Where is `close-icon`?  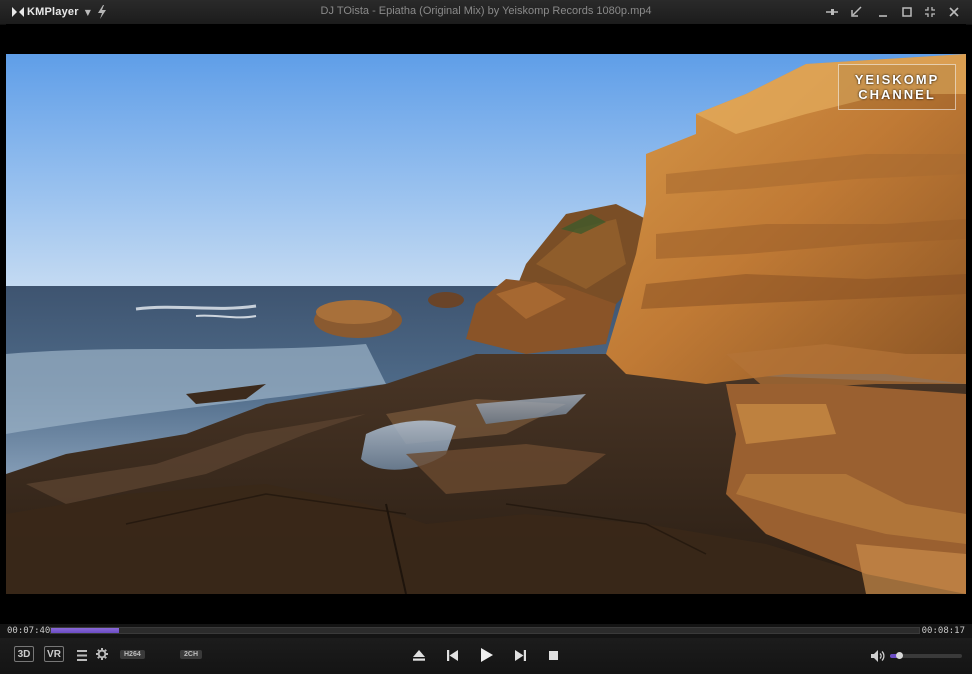 close-icon is located at coordinates (954, 12).